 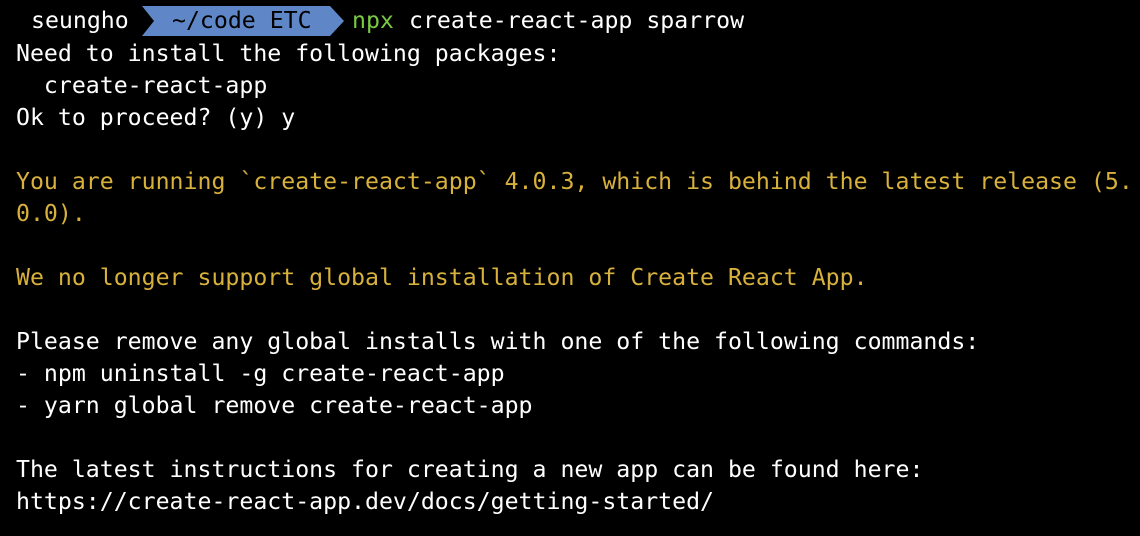 What do you see at coordinates (274, 405) in the screenshot?
I see `output-remove-yarn: - yarn global remove create-react-app` at bounding box center [274, 405].